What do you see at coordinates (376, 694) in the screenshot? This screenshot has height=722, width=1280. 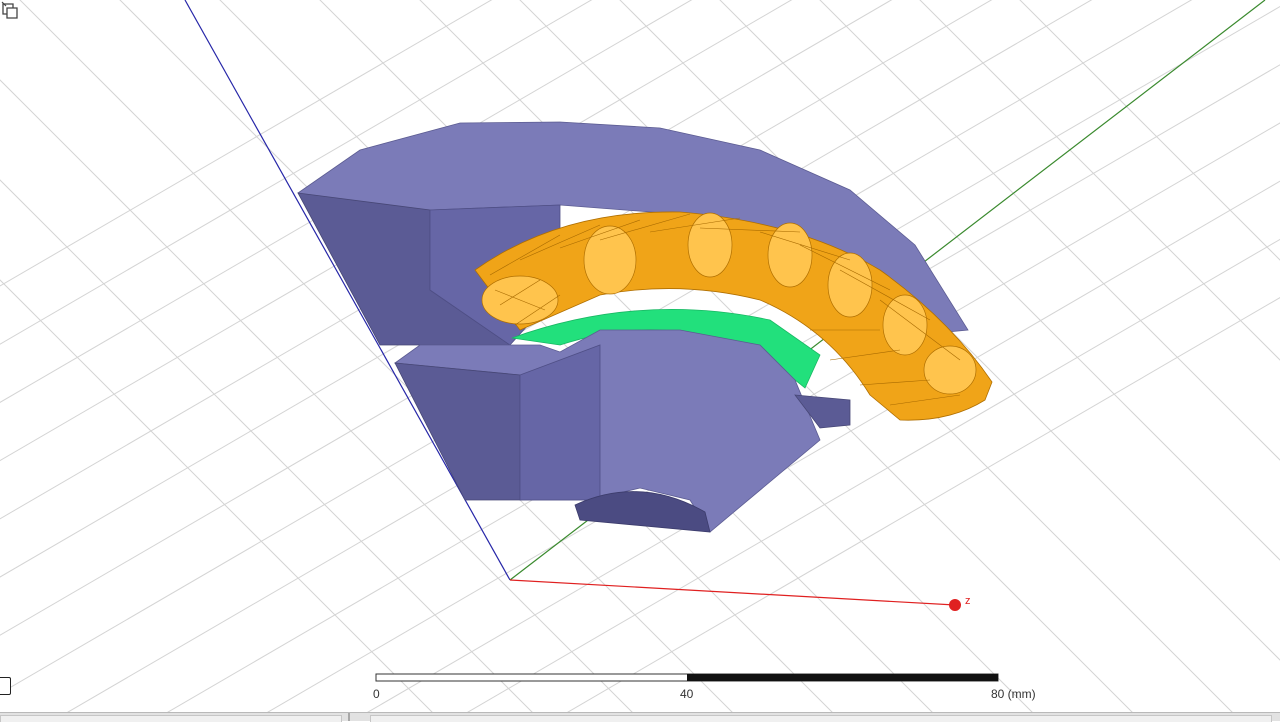 I see `scale-tick-0: 0` at bounding box center [376, 694].